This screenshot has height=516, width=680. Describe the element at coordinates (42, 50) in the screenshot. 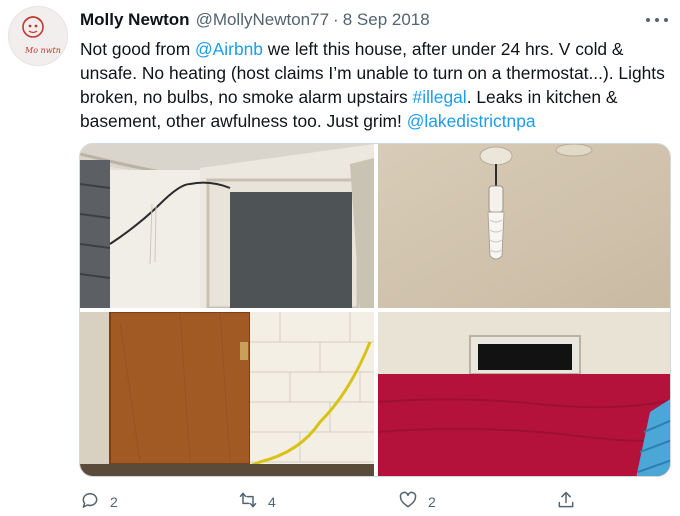

I see `avatar-signature: Mo nwtn` at that location.